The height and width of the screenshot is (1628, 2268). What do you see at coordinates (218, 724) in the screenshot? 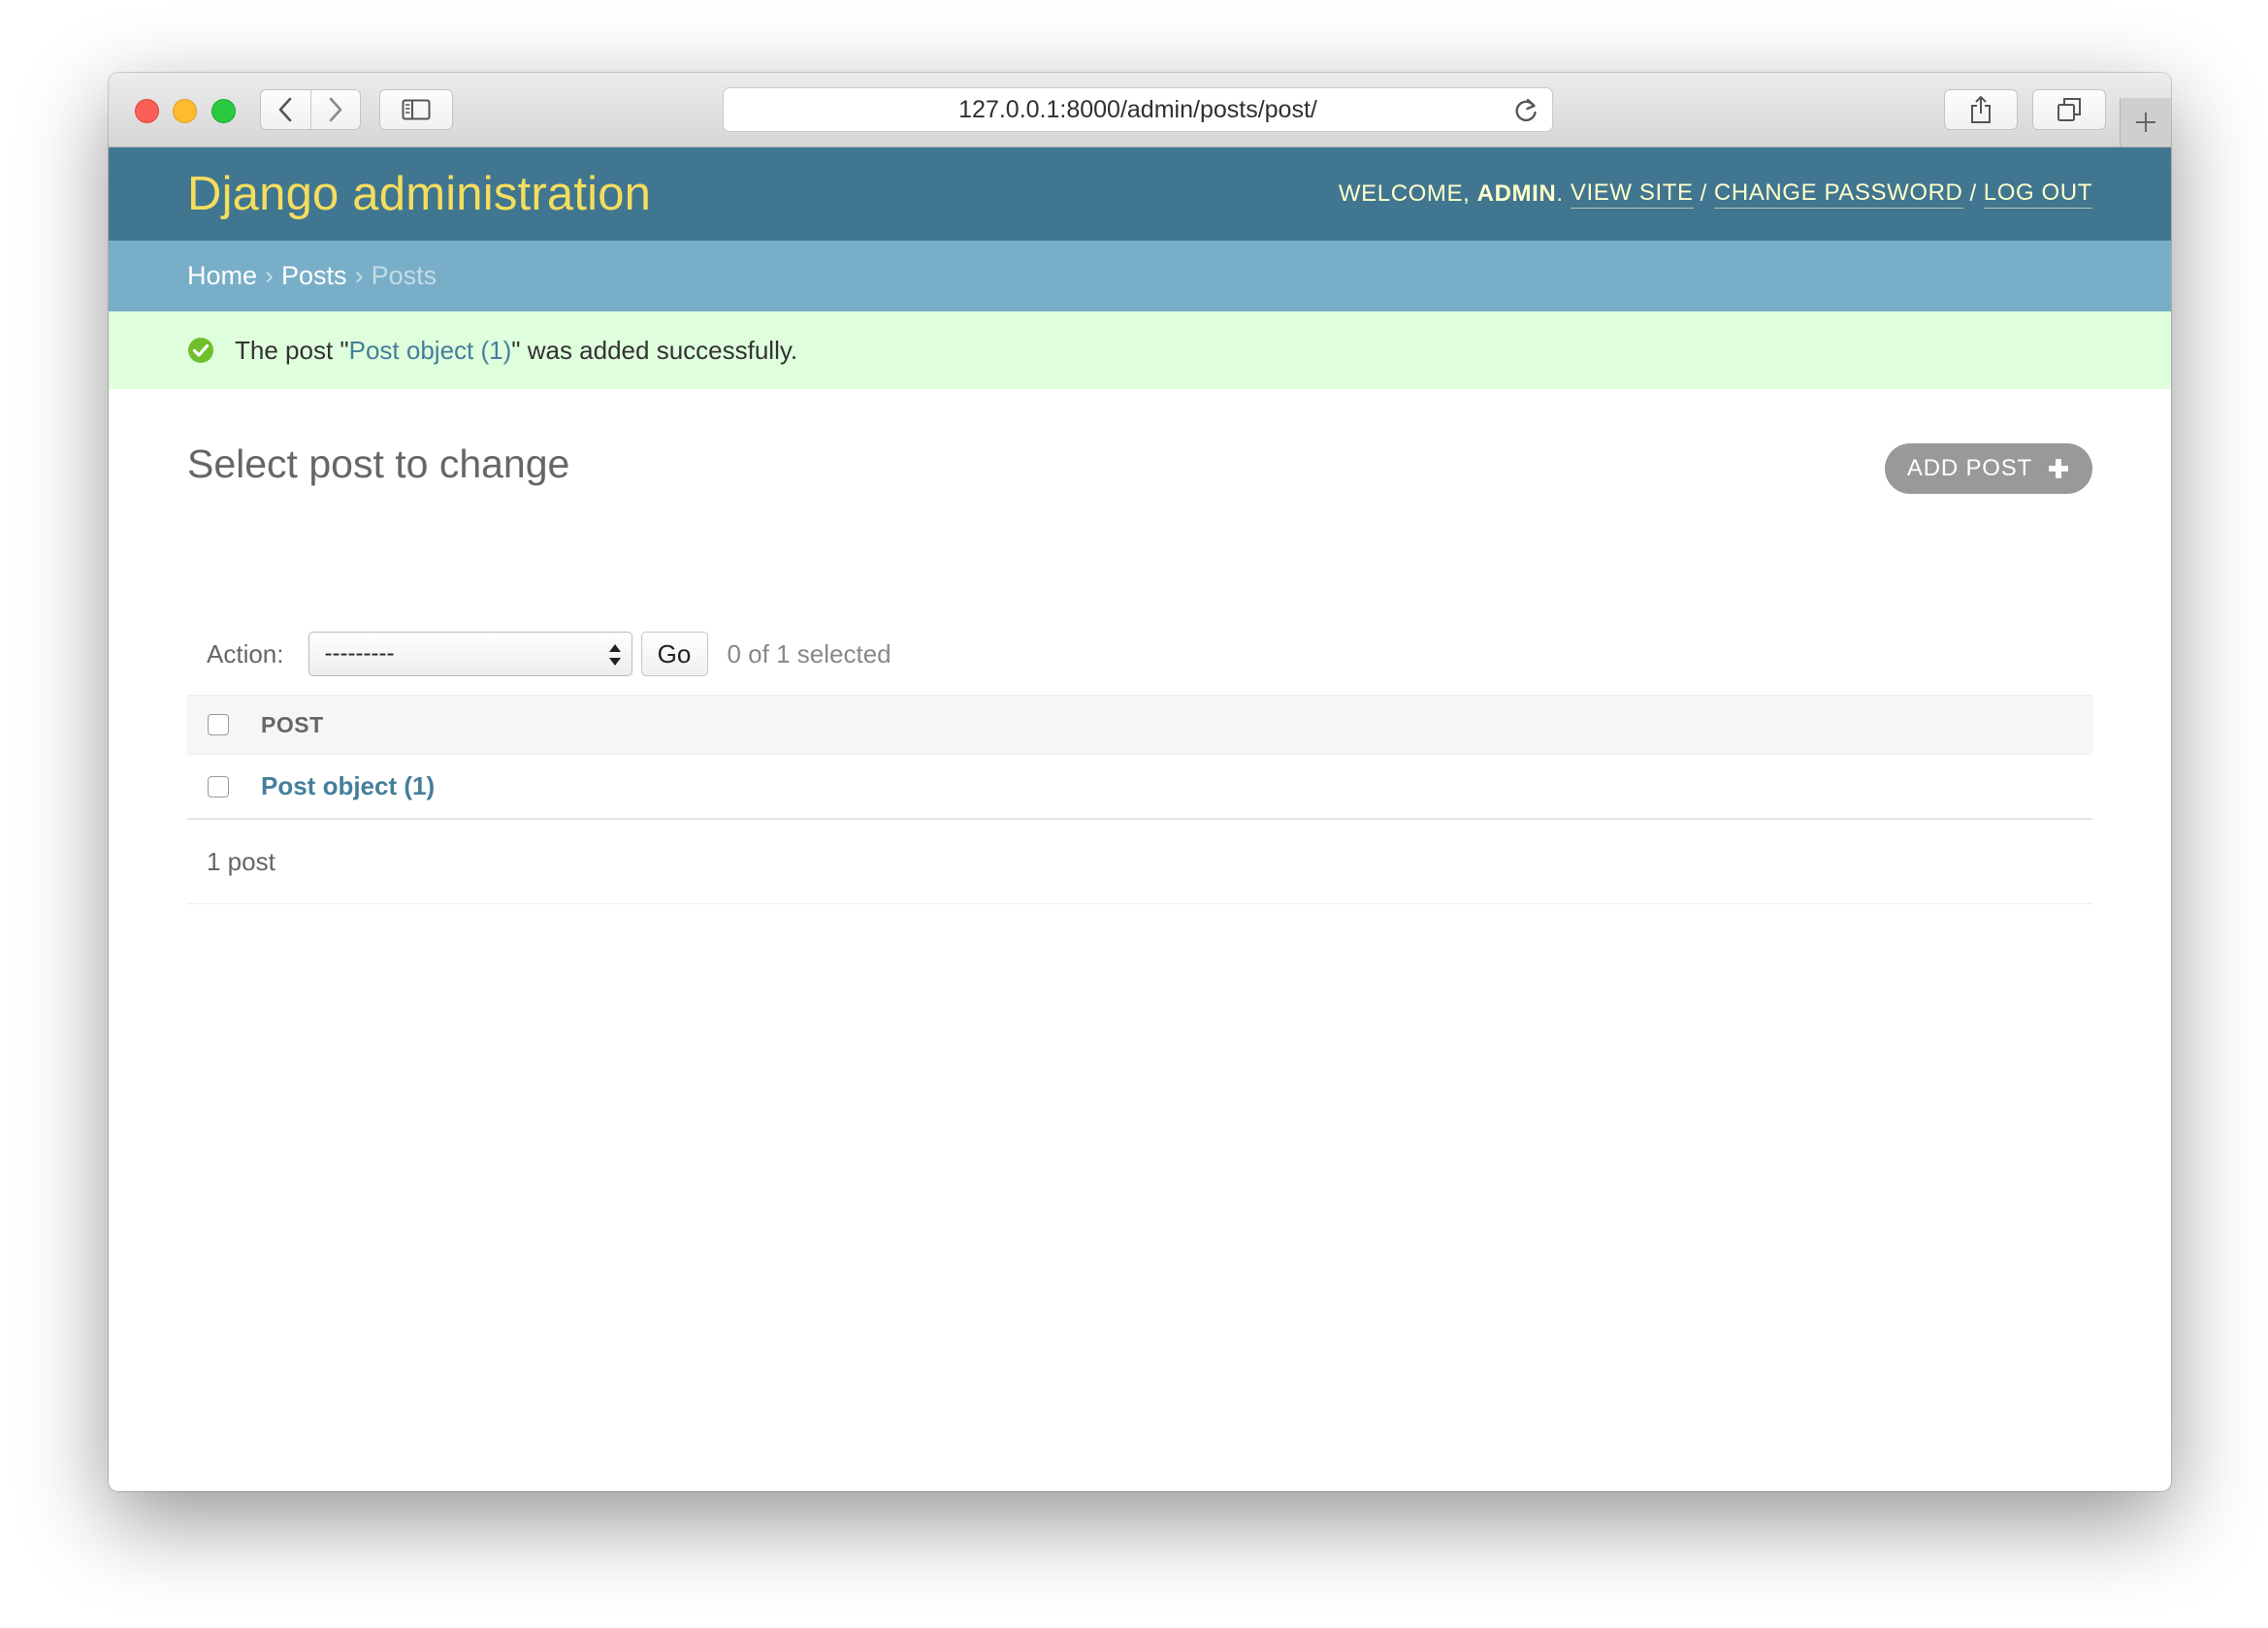
I see `select-all-checkbox` at bounding box center [218, 724].